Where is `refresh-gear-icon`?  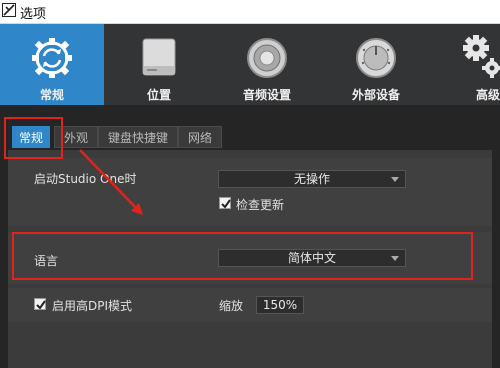
refresh-gear-icon is located at coordinates (52, 58).